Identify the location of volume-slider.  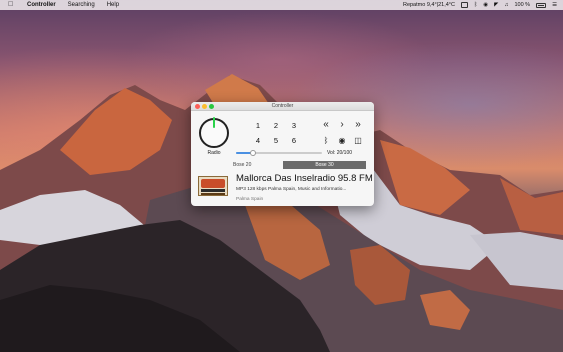
(279, 153).